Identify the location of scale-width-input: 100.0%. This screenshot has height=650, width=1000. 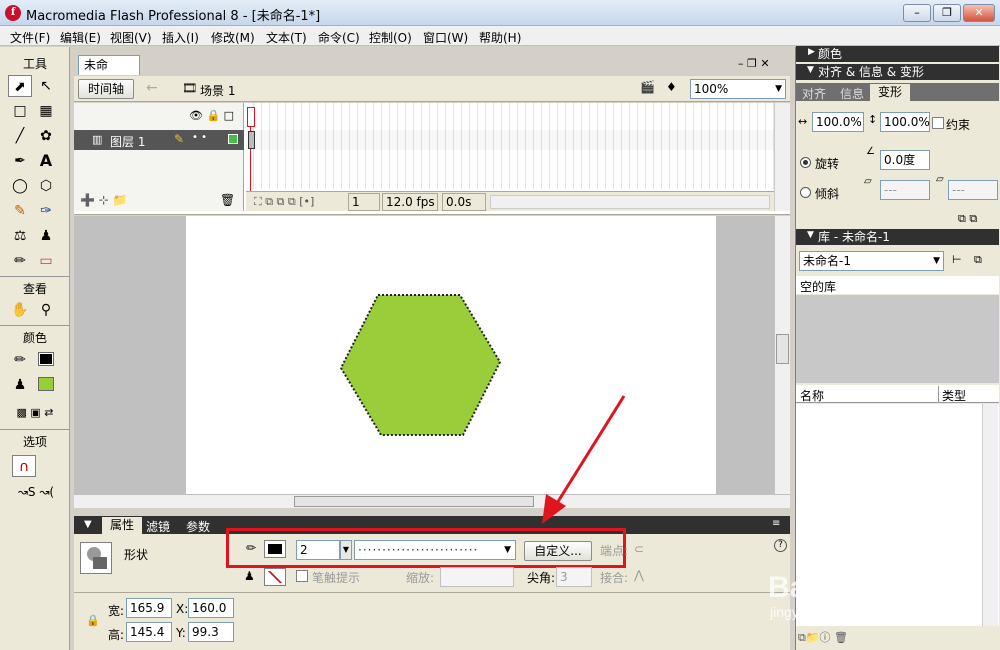
(838, 122).